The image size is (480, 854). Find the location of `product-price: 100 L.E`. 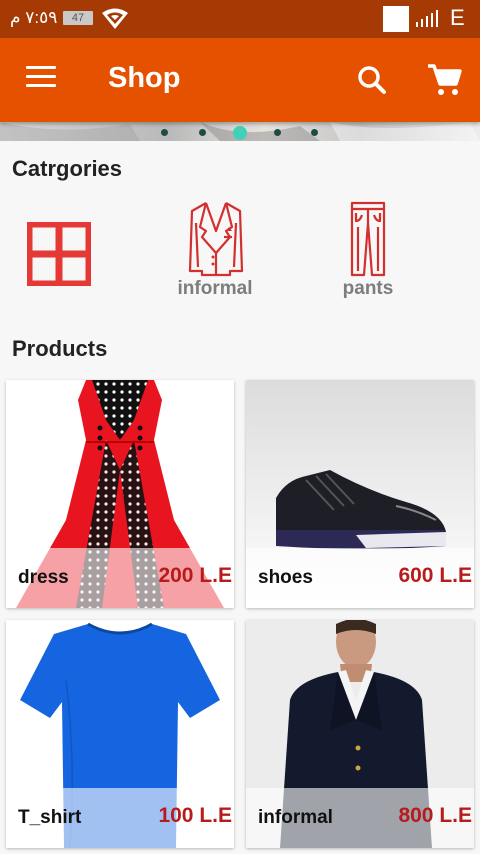

product-price: 100 L.E is located at coordinates (195, 815).